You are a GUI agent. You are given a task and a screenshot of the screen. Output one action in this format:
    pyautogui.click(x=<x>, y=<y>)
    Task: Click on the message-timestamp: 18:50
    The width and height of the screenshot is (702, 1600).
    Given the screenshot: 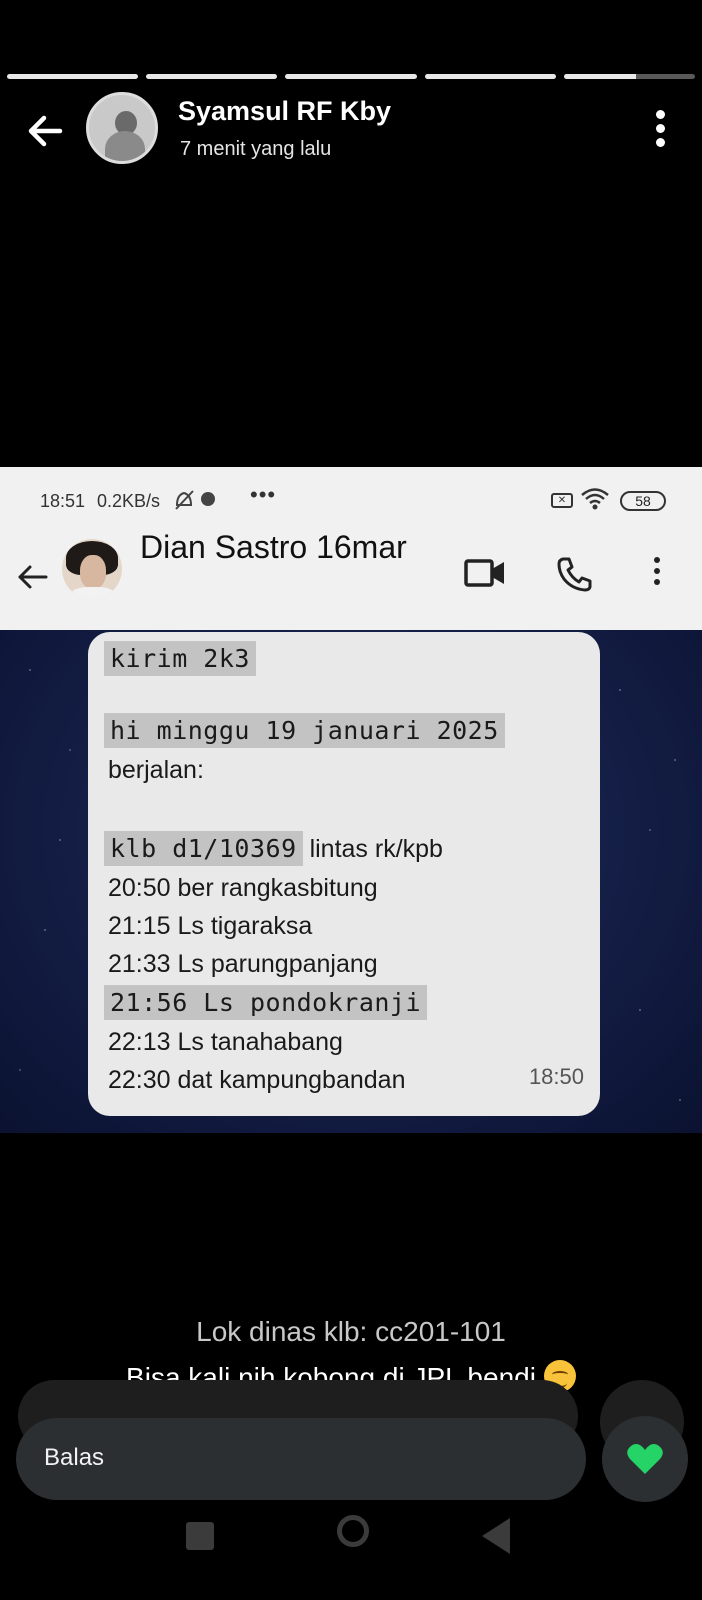 What is the action you would take?
    pyautogui.click(x=556, y=1076)
    